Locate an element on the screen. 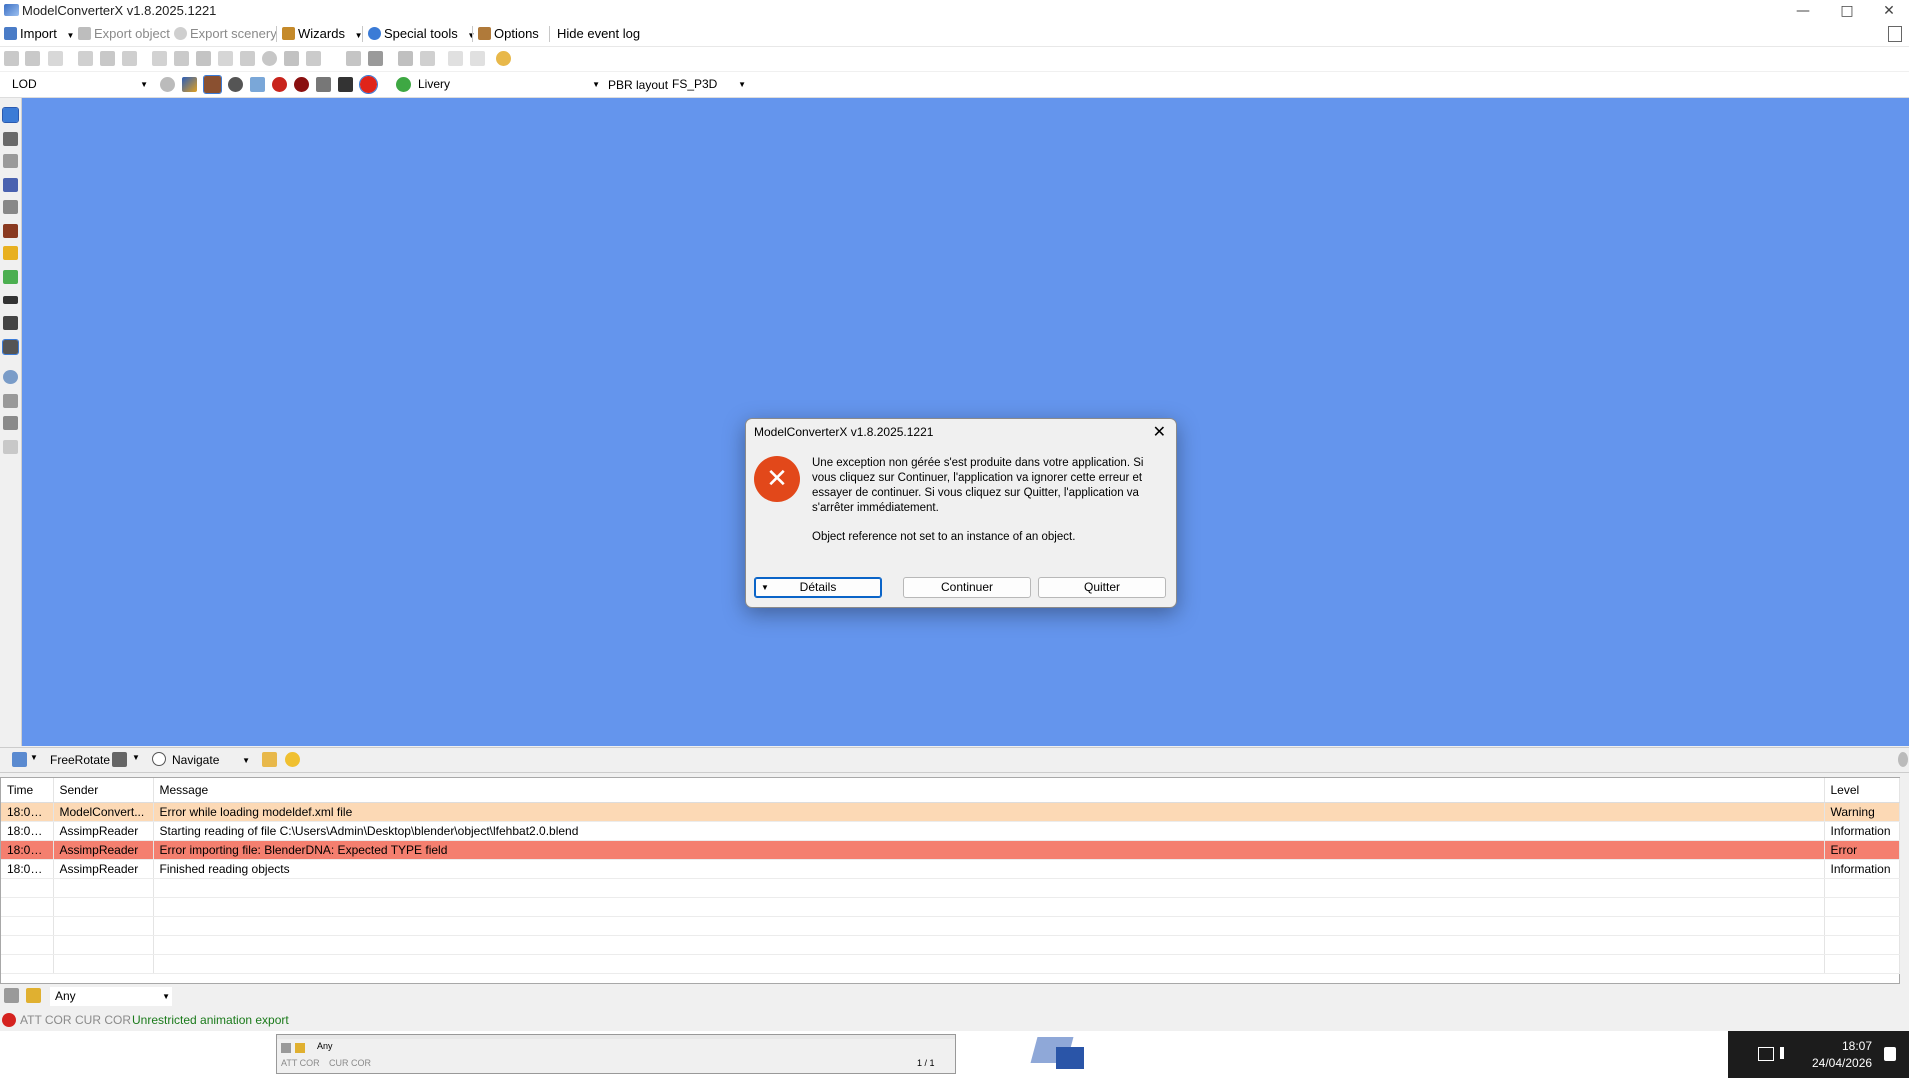 The image size is (1909, 1078). hierarchy-icon is located at coordinates (129, 58).